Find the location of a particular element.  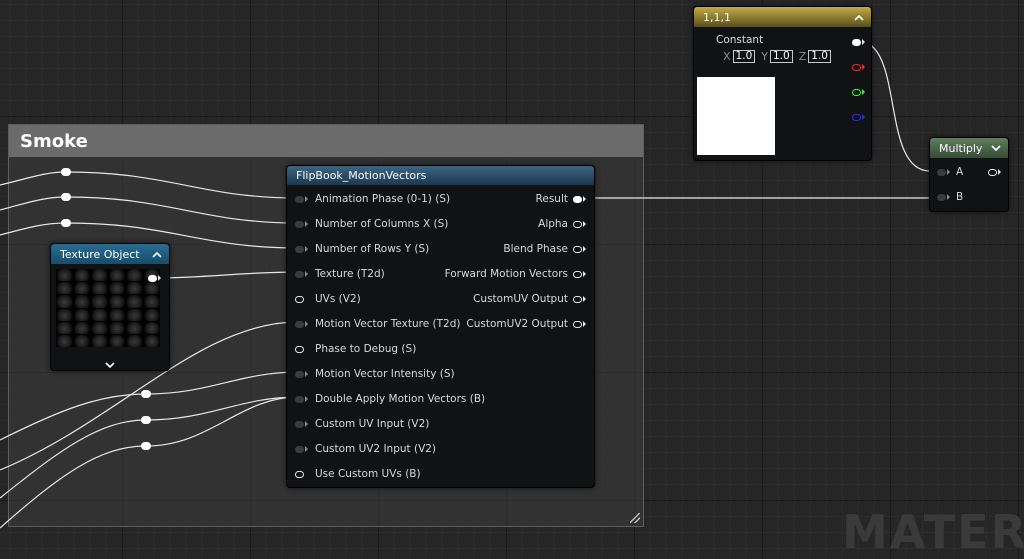

multiply-node: Multiply A B is located at coordinates (969, 174).